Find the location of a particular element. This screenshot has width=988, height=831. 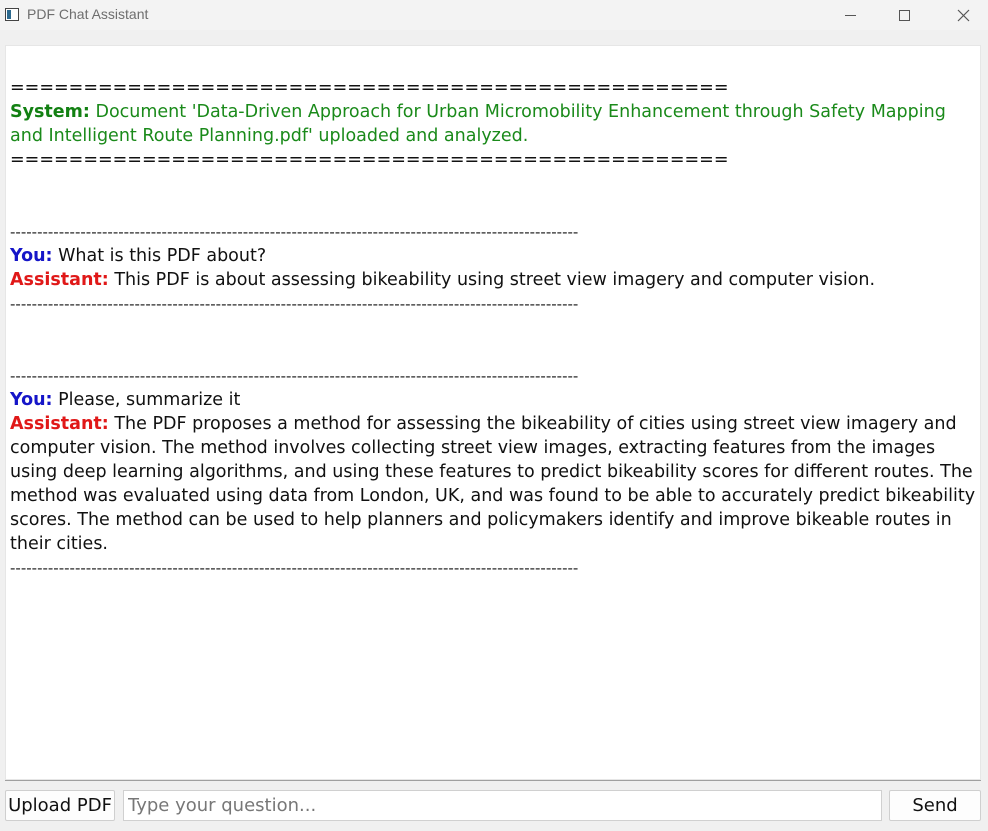

system-label: System: is located at coordinates (50, 112).